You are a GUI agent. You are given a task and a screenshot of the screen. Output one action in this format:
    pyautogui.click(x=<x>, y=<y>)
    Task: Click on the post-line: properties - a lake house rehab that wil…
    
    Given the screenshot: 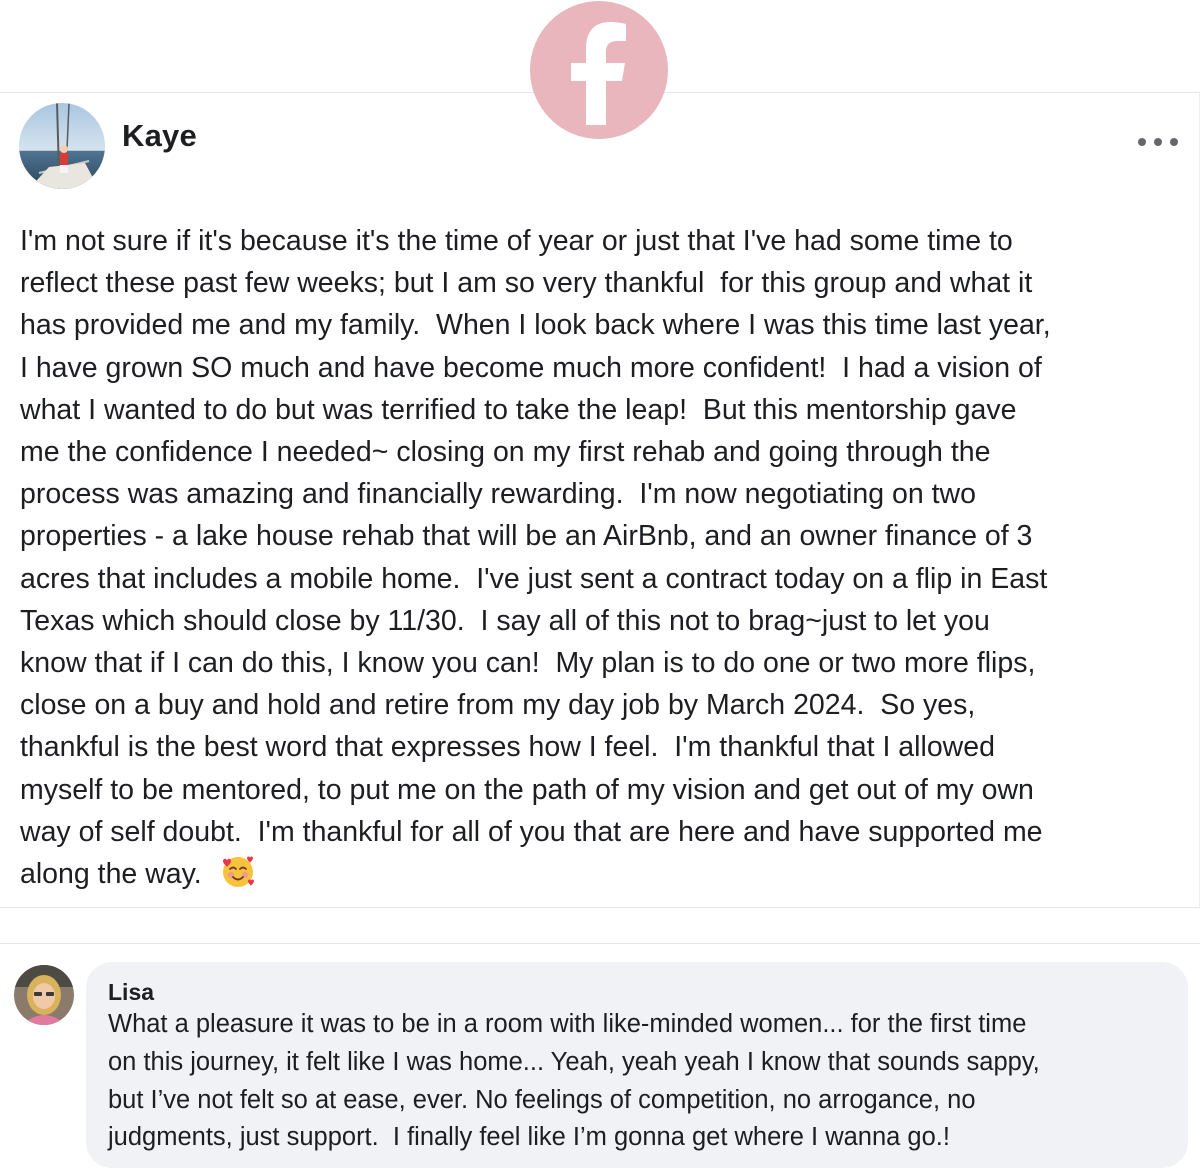 What is the action you would take?
    pyautogui.click(x=526, y=536)
    